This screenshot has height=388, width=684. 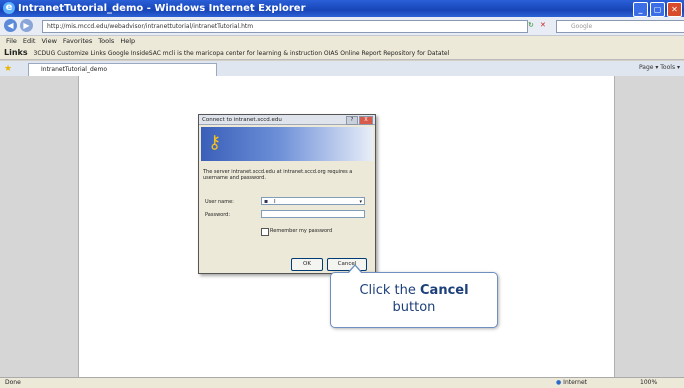 I want to click on dialog-banner: ⚷, so click(x=287, y=144).